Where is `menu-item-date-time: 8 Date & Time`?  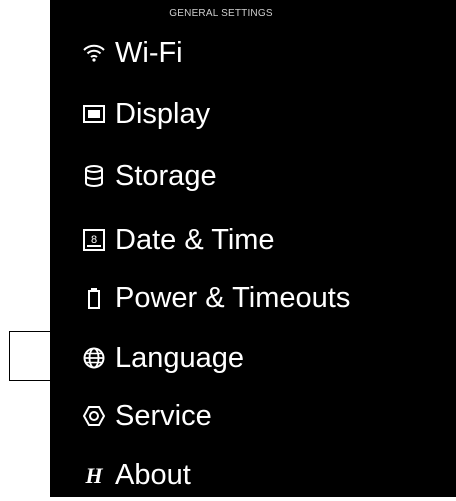
menu-item-date-time: 8 Date & Time is located at coordinates (253, 240).